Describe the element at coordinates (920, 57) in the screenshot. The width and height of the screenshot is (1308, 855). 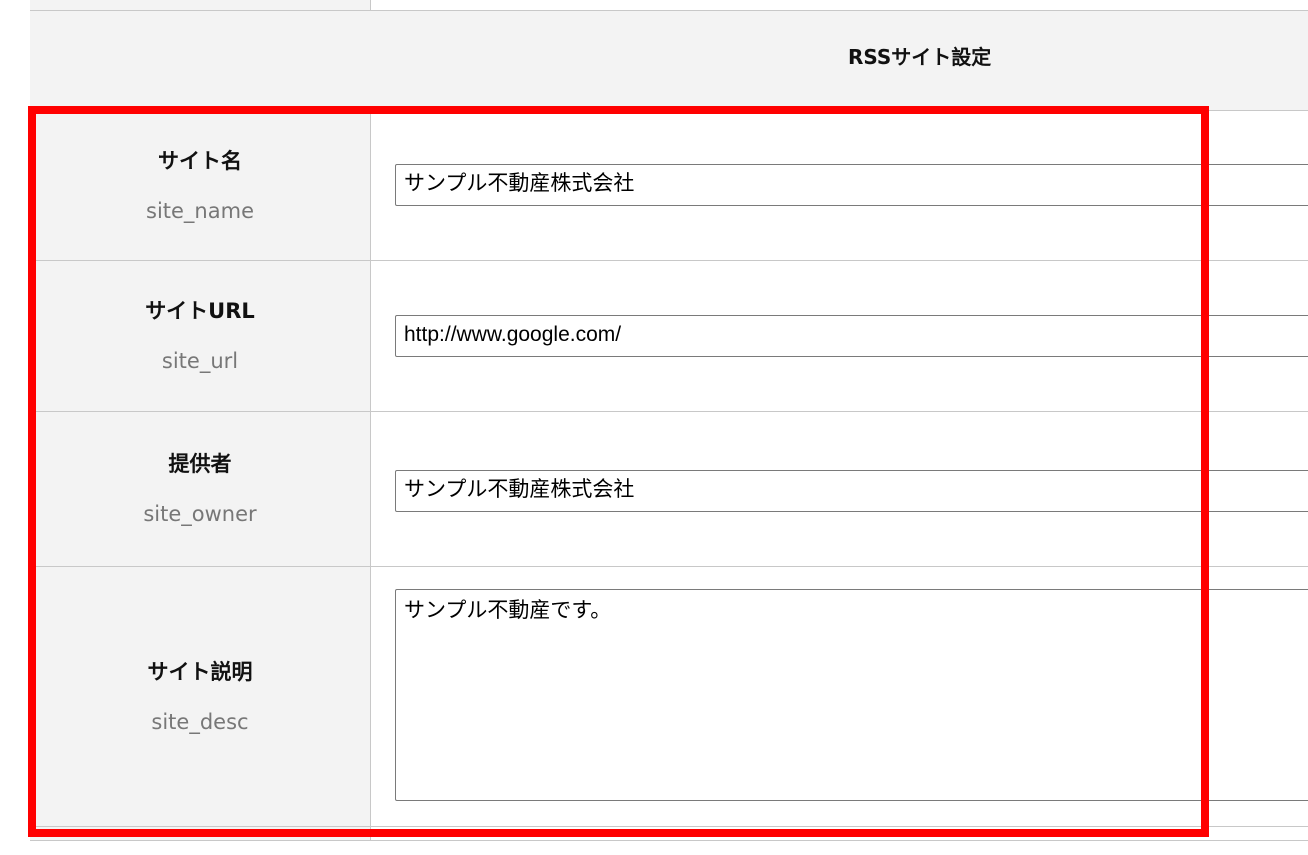
I see `section-title: RSSサイト設定` at that location.